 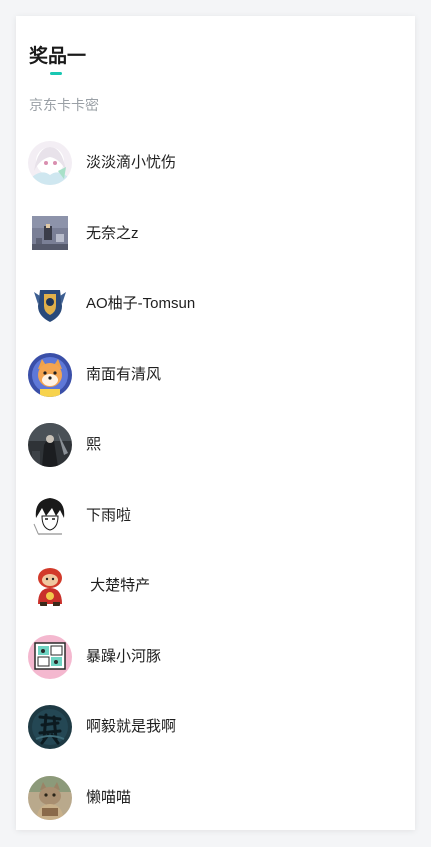 What do you see at coordinates (215, 586) in the screenshot?
I see `list-item: 大楚特产` at bounding box center [215, 586].